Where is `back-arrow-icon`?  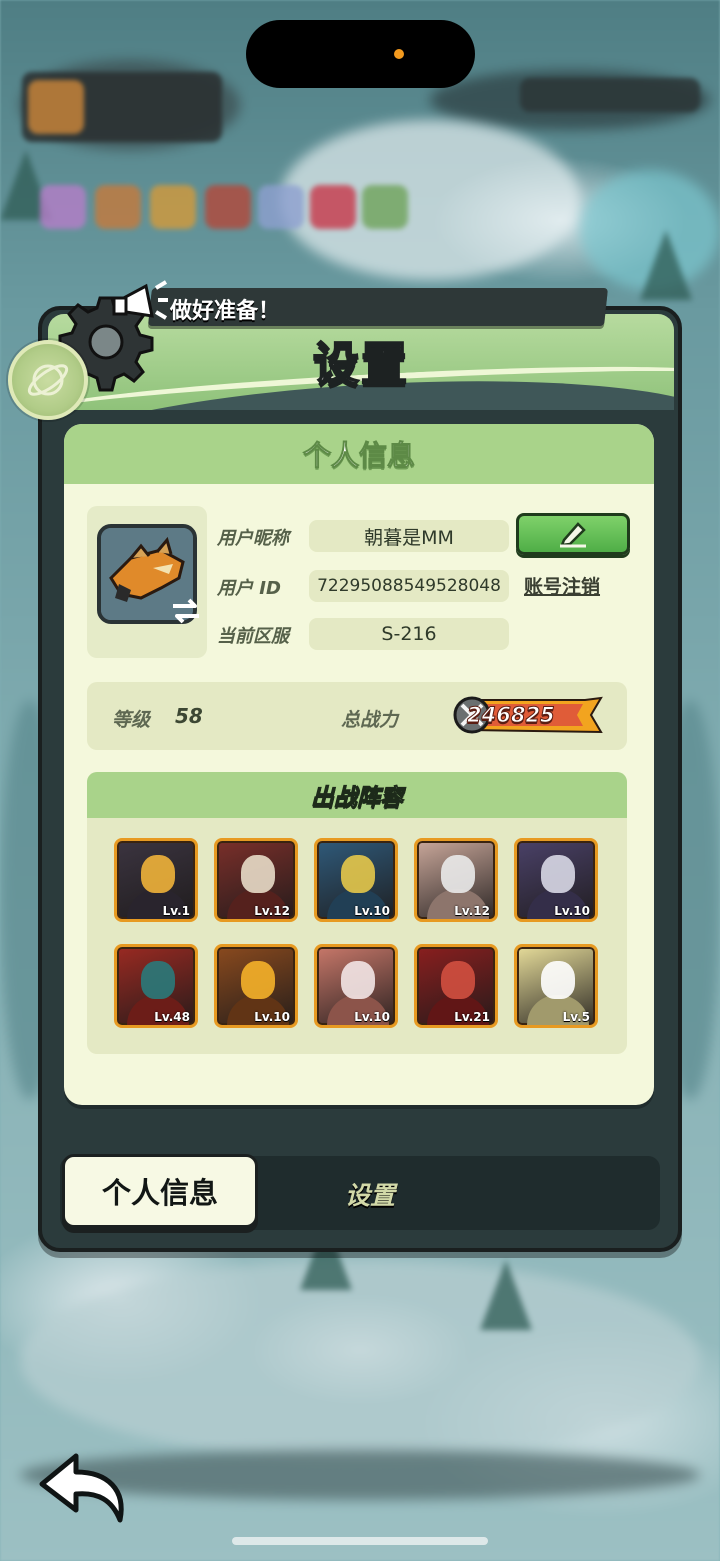
back-arrow-icon is located at coordinates (84, 1488).